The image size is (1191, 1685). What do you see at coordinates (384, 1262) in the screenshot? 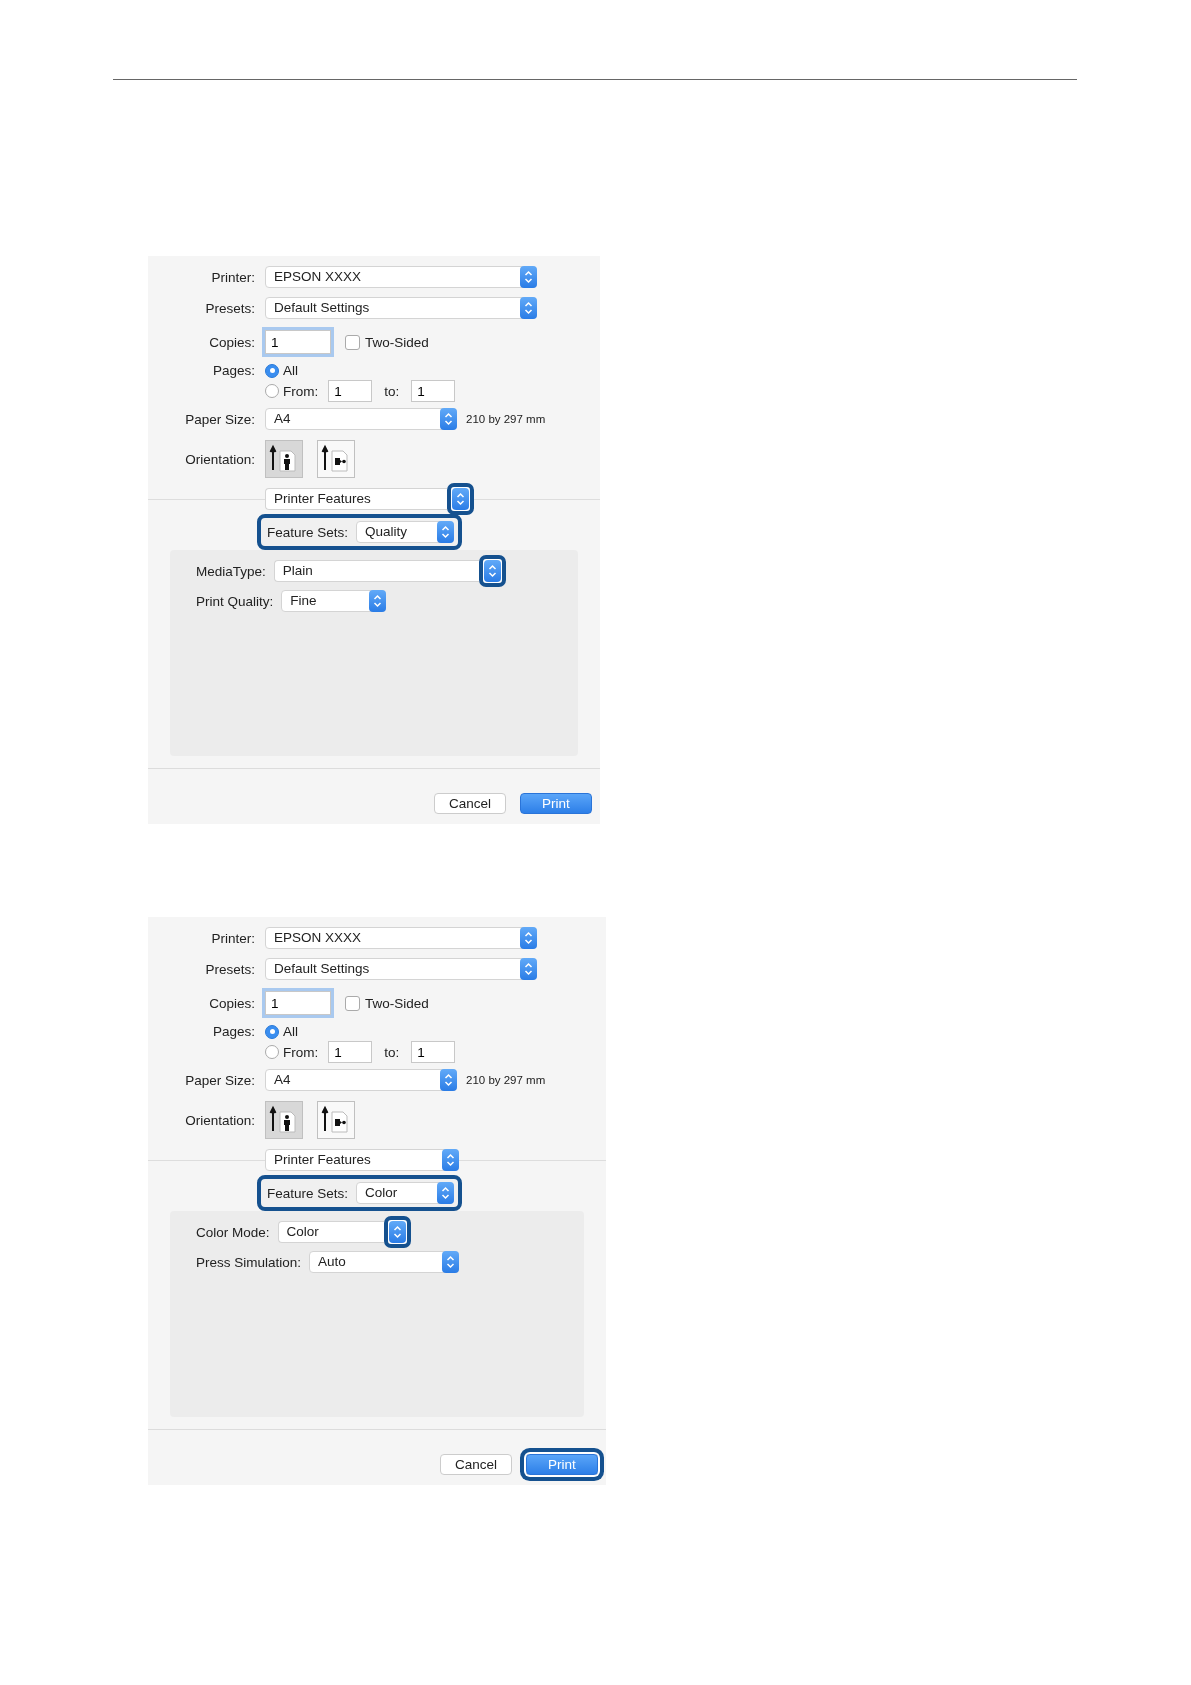
I see `popup-button: Auto` at bounding box center [384, 1262].